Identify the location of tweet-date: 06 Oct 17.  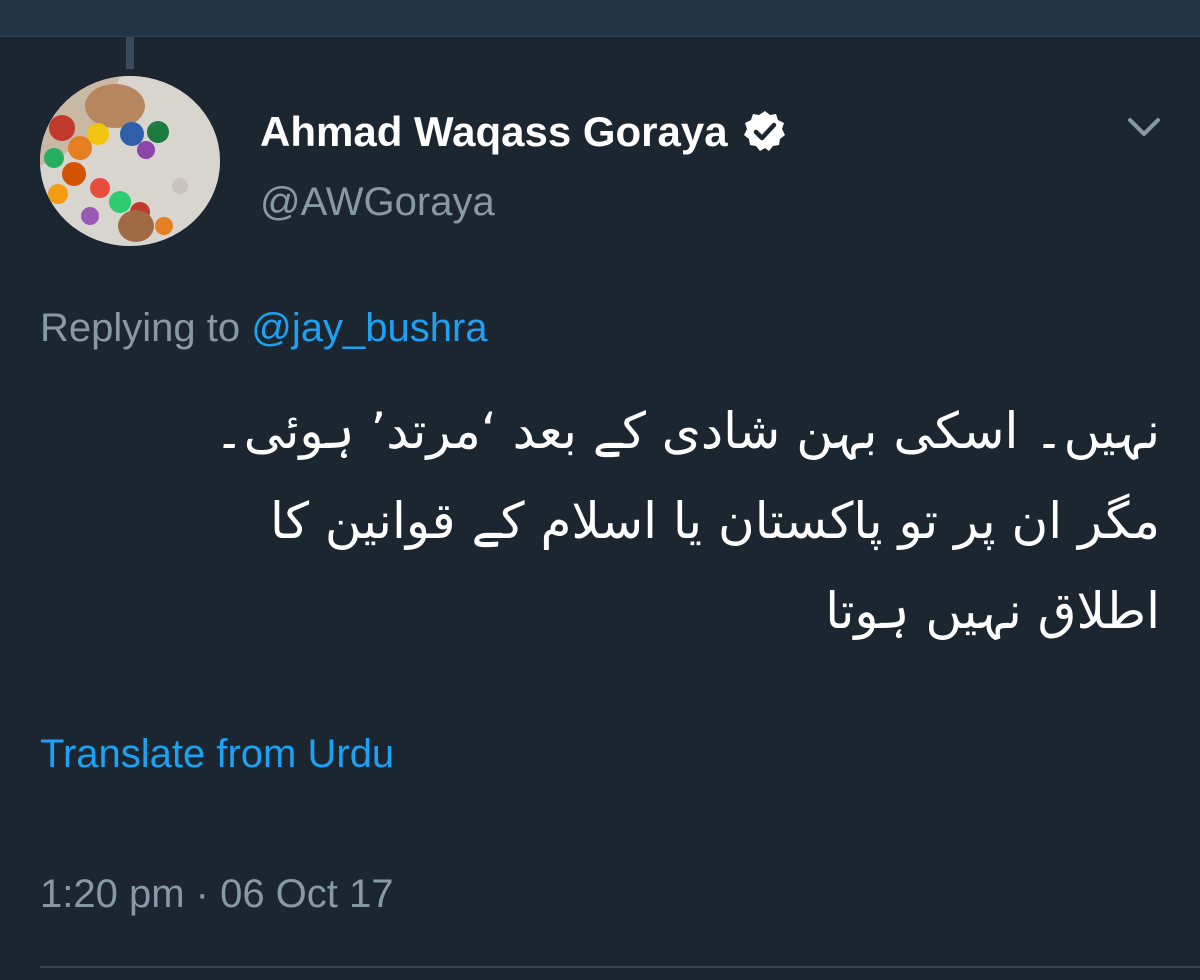
(307, 894).